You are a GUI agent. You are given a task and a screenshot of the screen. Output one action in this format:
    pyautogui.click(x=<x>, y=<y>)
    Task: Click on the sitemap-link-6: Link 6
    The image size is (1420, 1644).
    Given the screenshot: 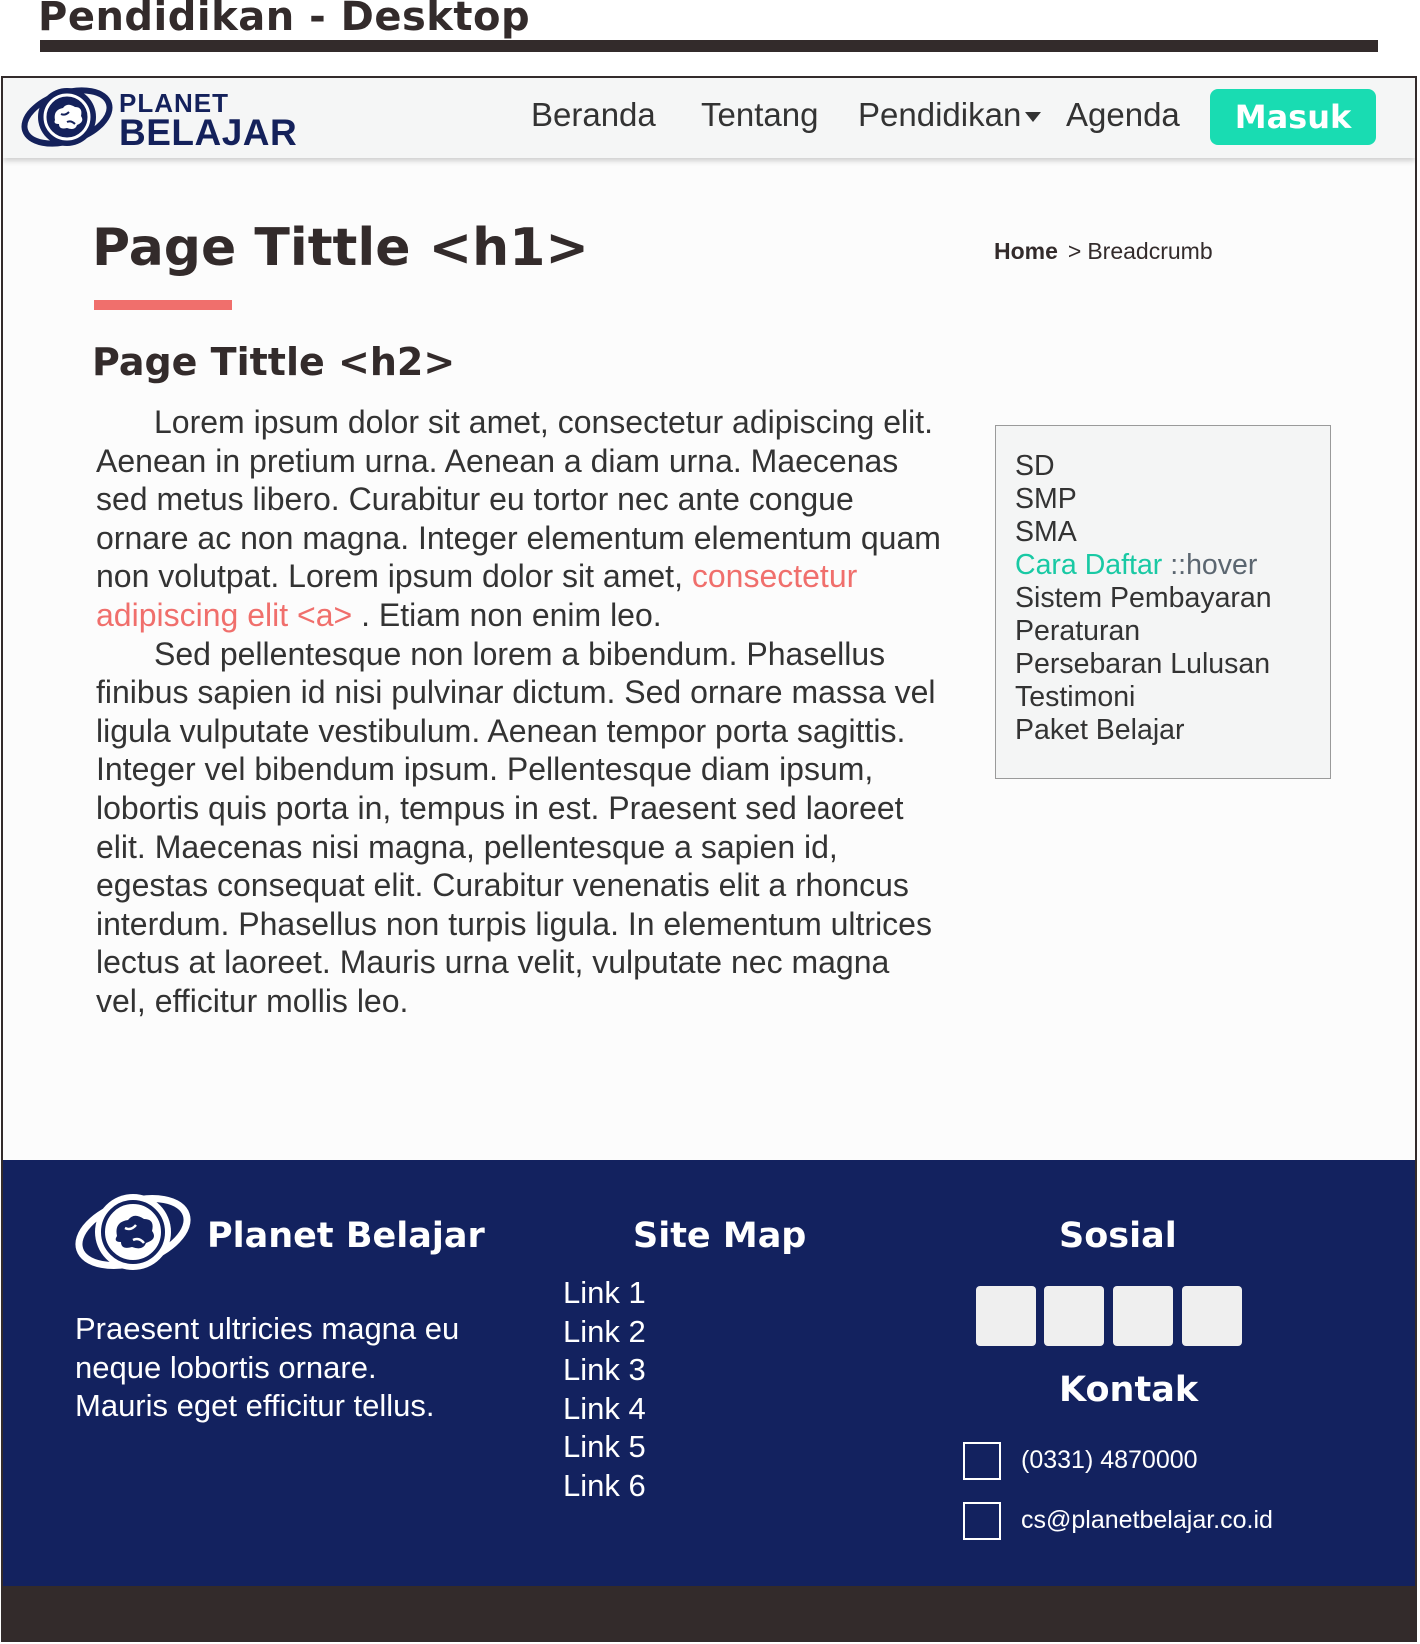 What is the action you would take?
    pyautogui.click(x=604, y=1486)
    